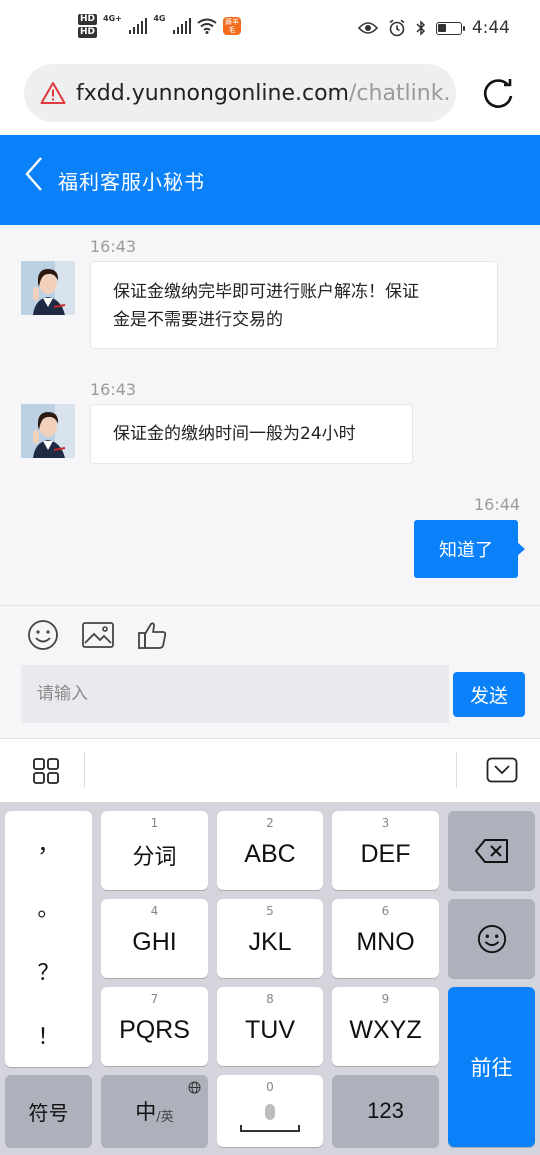 This screenshot has width=540, height=1155. What do you see at coordinates (48, 971) in the screenshot?
I see `punct-question: ？` at bounding box center [48, 971].